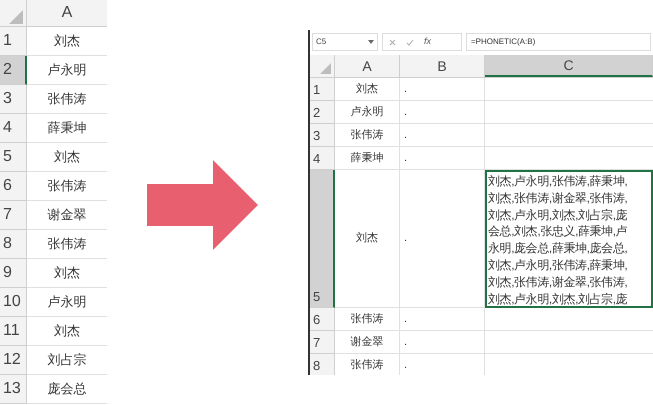  I want to click on table-cell: 刘占宗, so click(67, 360).